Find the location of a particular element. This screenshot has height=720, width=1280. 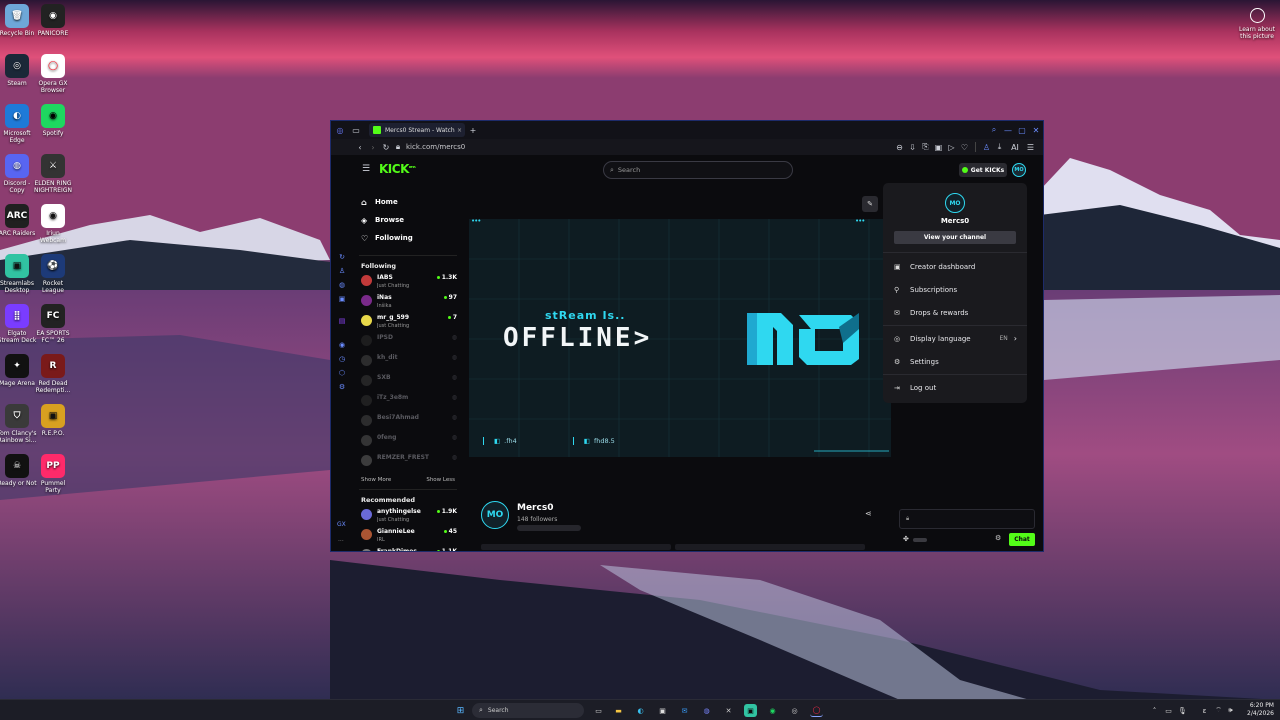

channel-row: 0feng ◍ is located at coordinates (408, 444).